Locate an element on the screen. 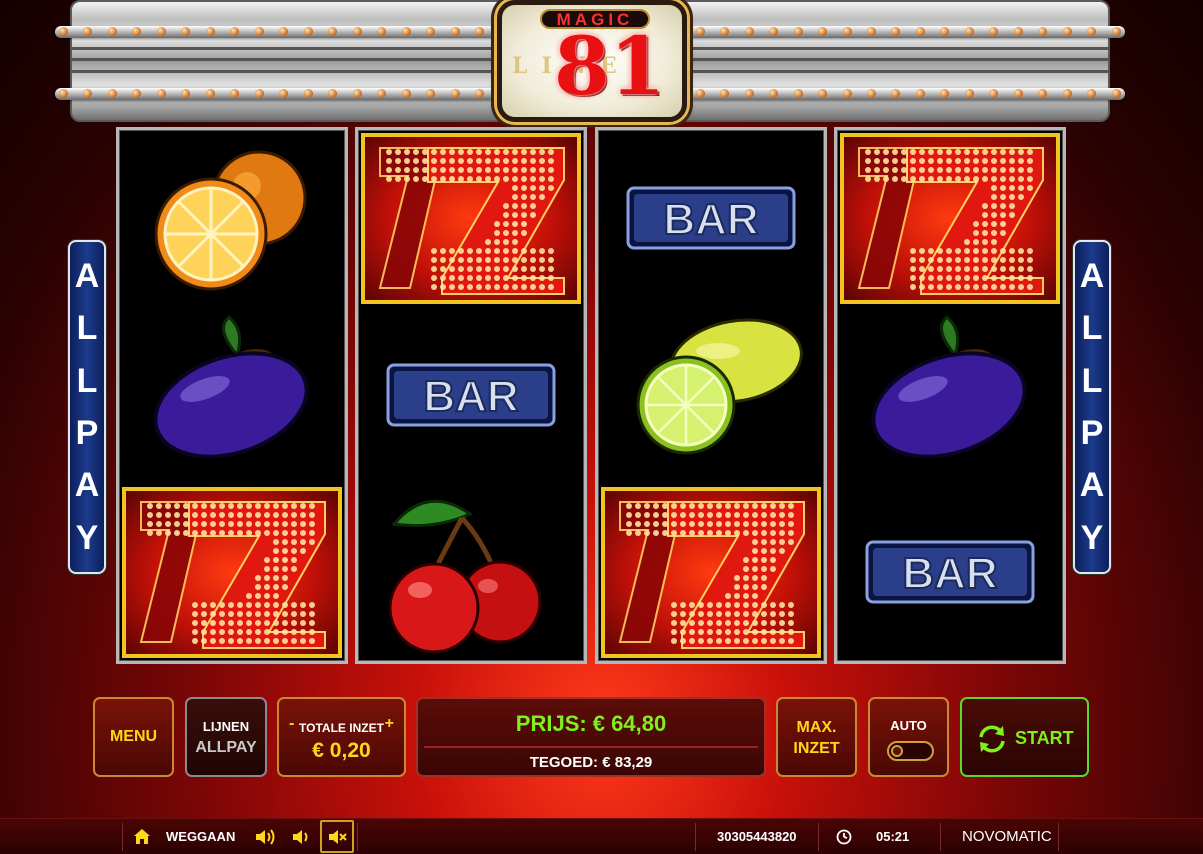 The width and height of the screenshot is (1203, 854). start-button: START is located at coordinates (1024, 737).